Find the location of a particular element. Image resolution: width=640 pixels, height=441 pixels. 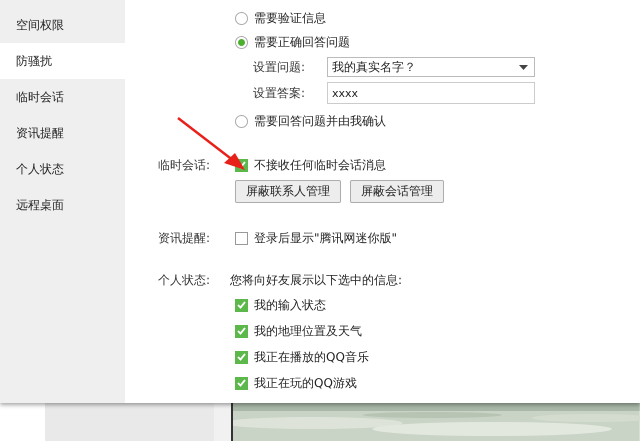

radio-label: 需要回答问题并由我确认 is located at coordinates (320, 121).